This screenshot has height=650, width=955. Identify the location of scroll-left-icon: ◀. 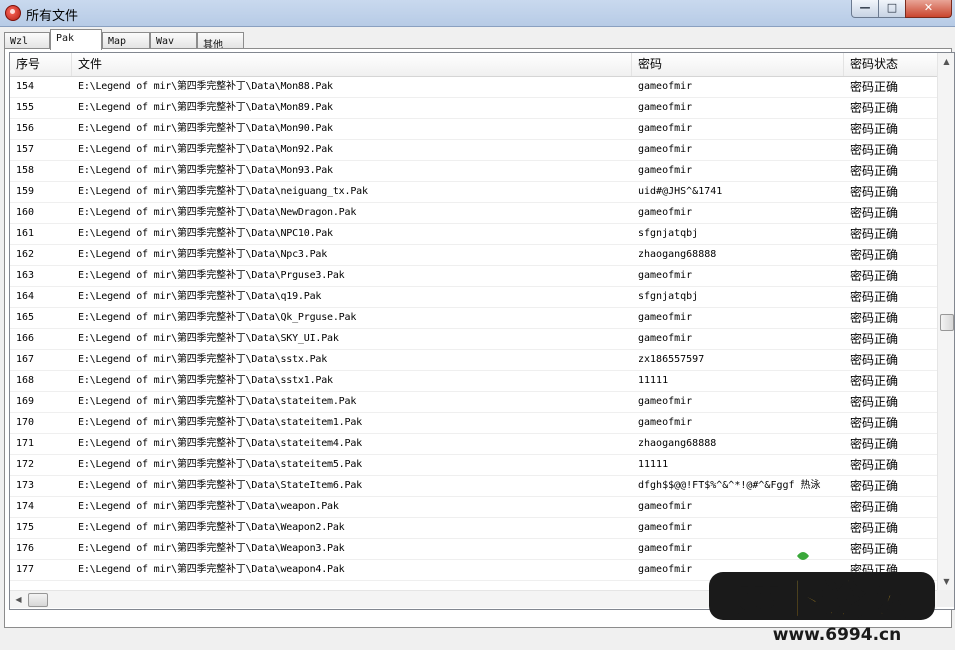
(18, 599).